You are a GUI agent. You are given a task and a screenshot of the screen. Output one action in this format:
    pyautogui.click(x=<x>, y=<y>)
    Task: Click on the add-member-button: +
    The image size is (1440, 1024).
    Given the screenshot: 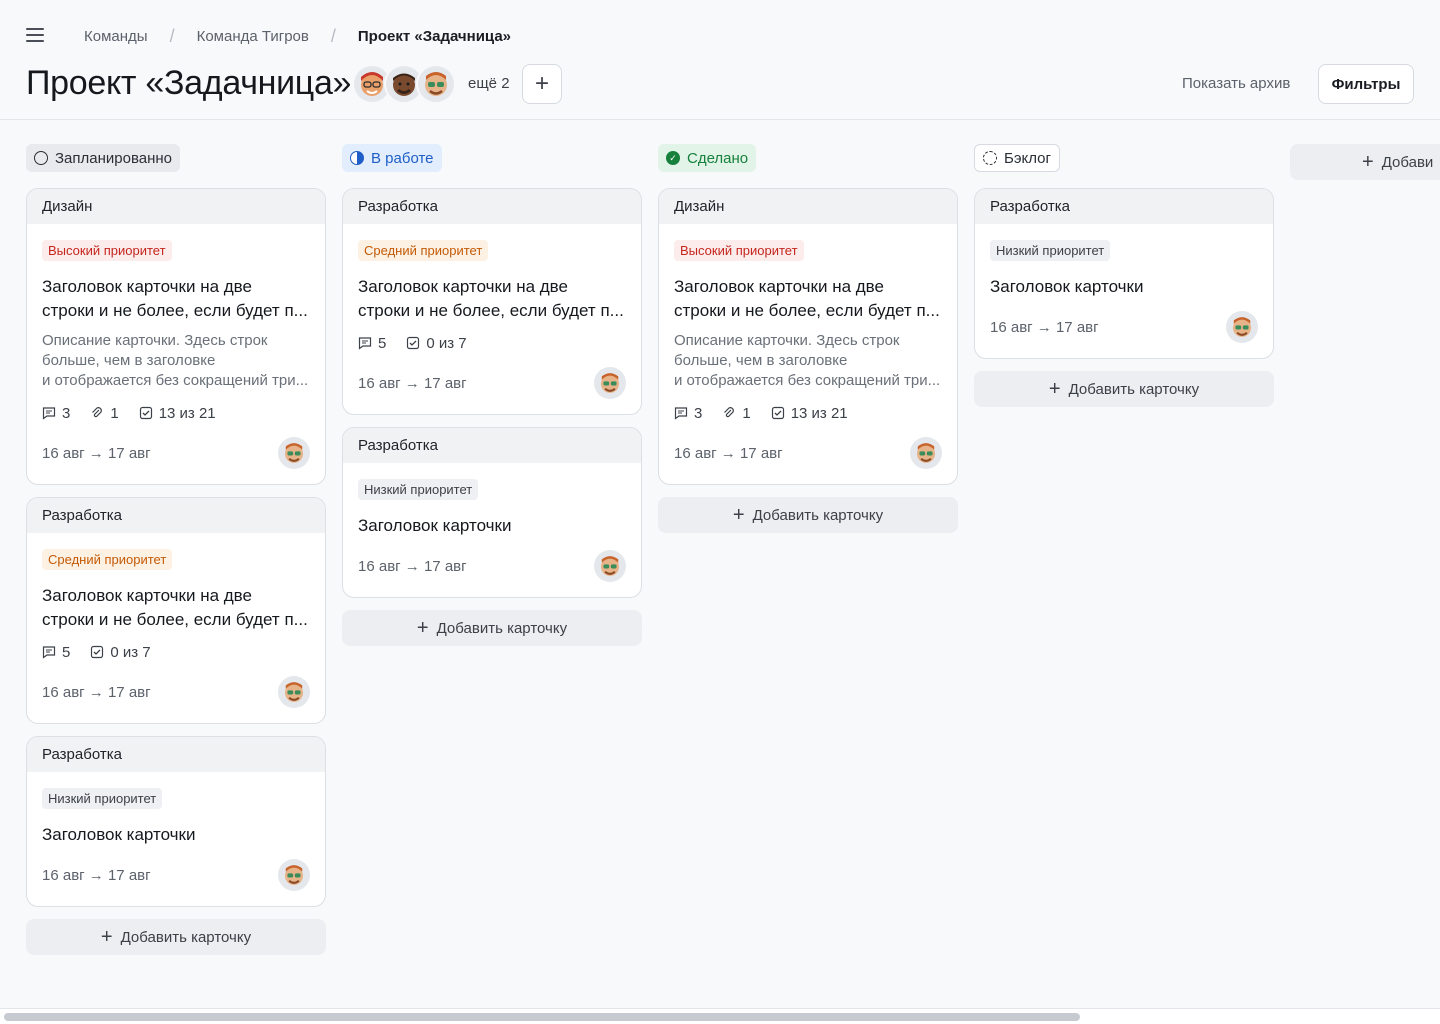 What is the action you would take?
    pyautogui.click(x=542, y=84)
    